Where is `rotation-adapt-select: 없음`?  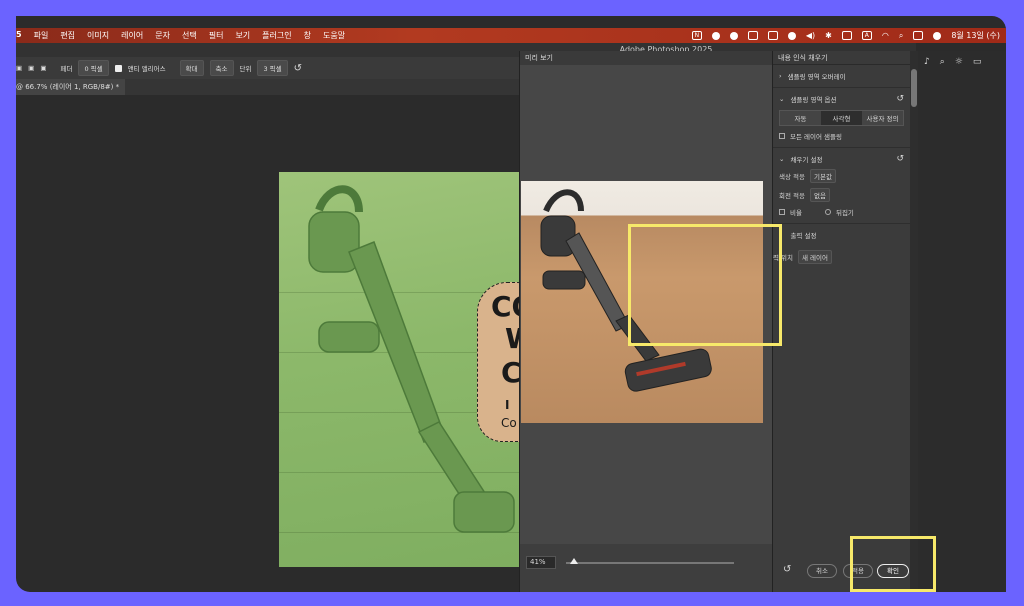 rotation-adapt-select: 없음 is located at coordinates (820, 195).